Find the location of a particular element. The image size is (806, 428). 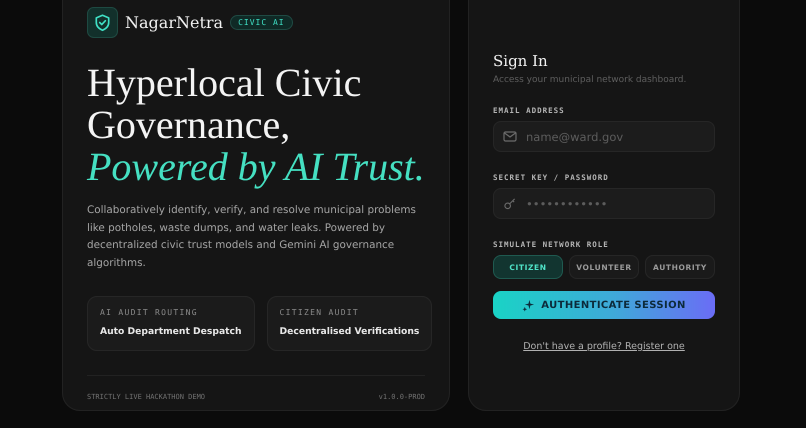

shield-icon is located at coordinates (102, 22).